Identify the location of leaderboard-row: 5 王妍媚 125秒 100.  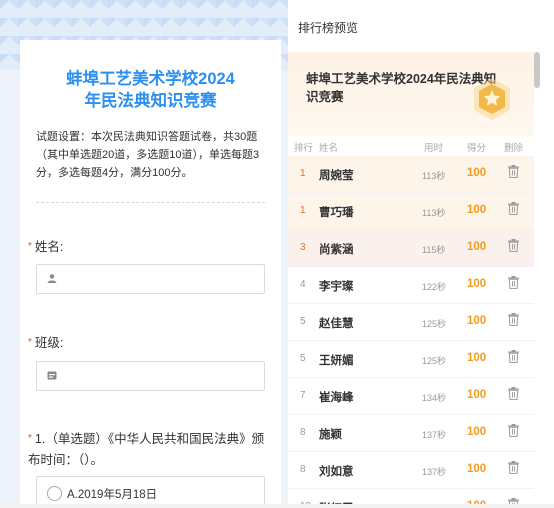
(411, 359).